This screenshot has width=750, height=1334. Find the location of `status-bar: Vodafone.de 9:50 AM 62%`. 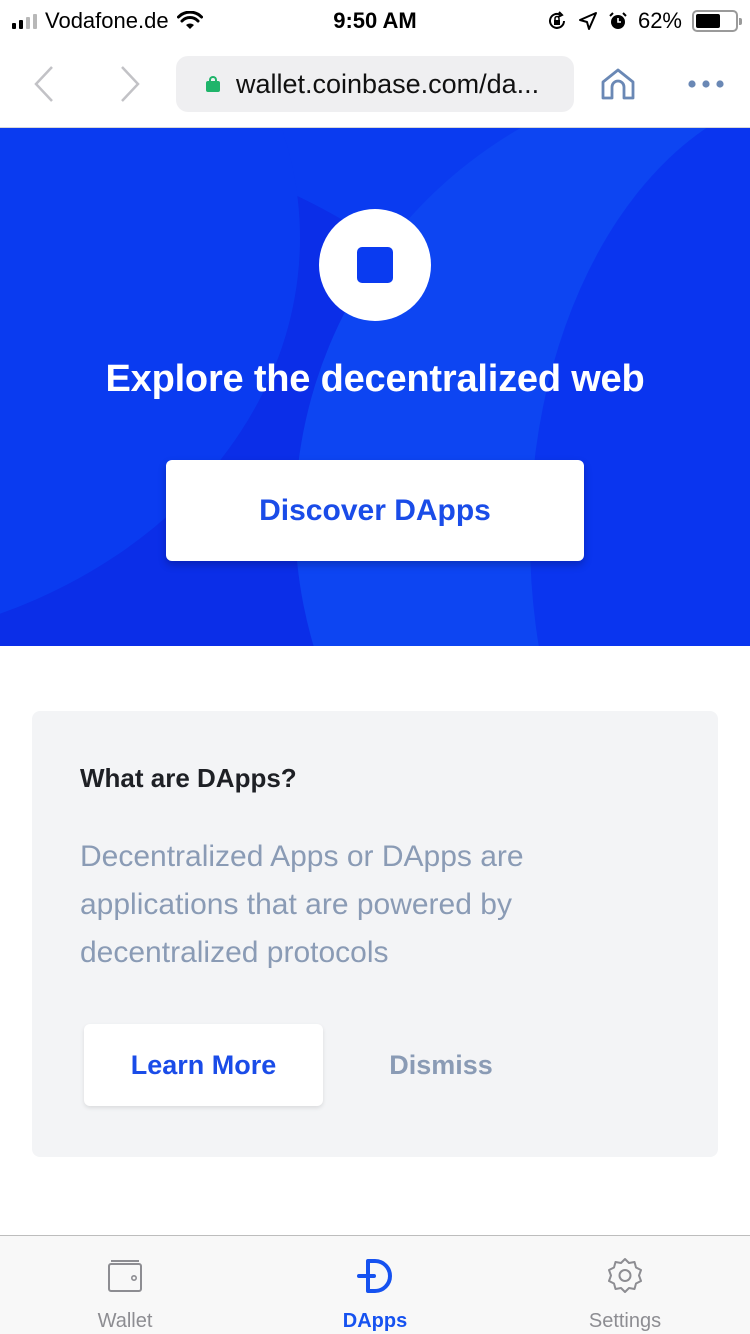

status-bar: Vodafone.de 9:50 AM 62% is located at coordinates (375, 20).